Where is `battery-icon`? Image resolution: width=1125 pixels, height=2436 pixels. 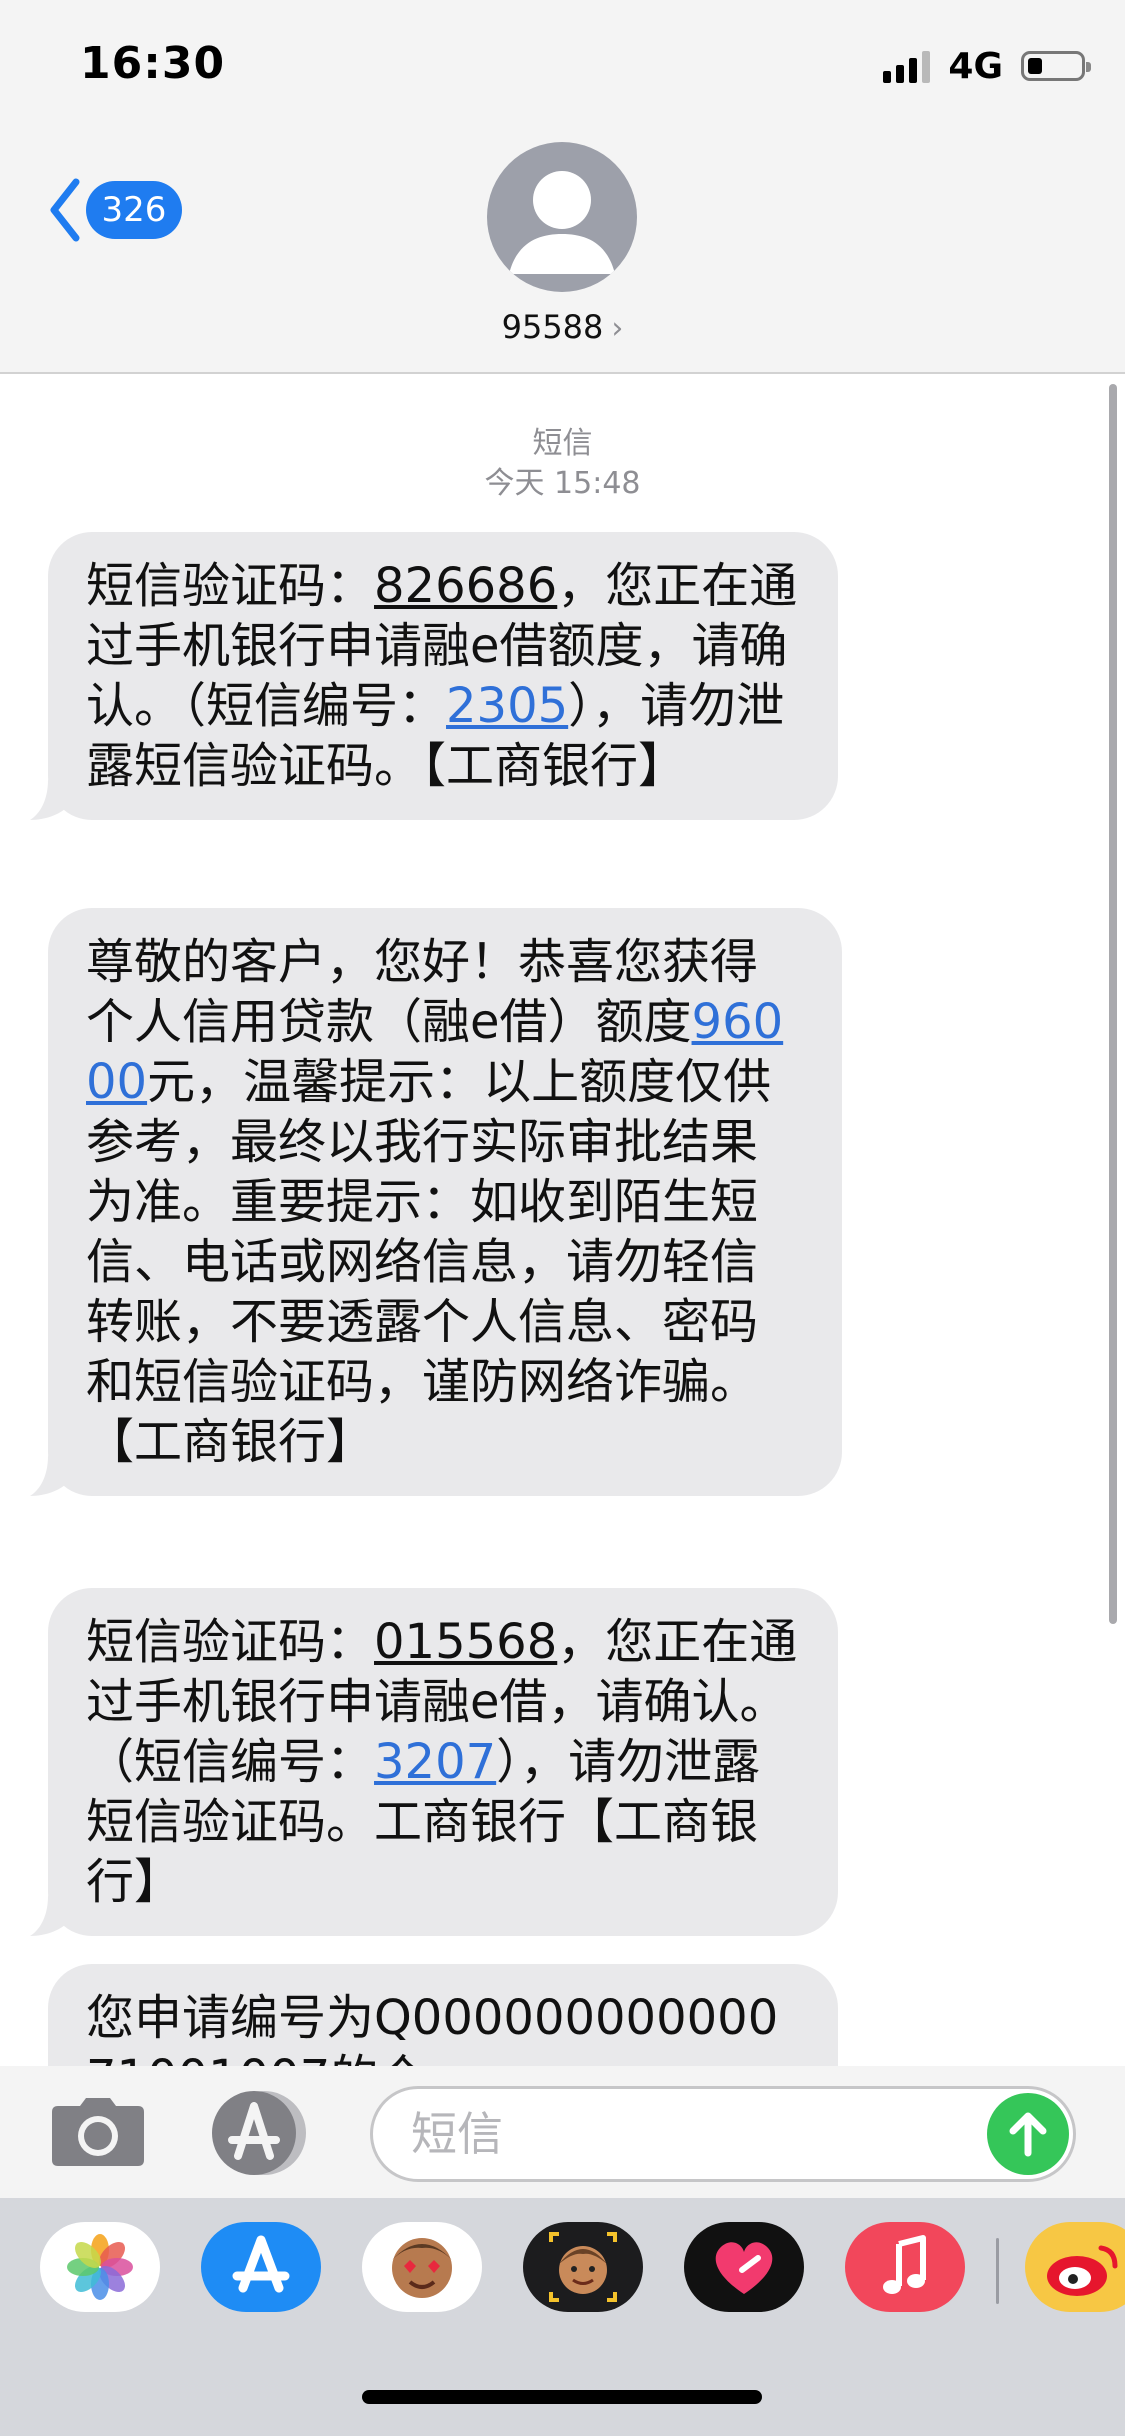 battery-icon is located at coordinates (1056, 66).